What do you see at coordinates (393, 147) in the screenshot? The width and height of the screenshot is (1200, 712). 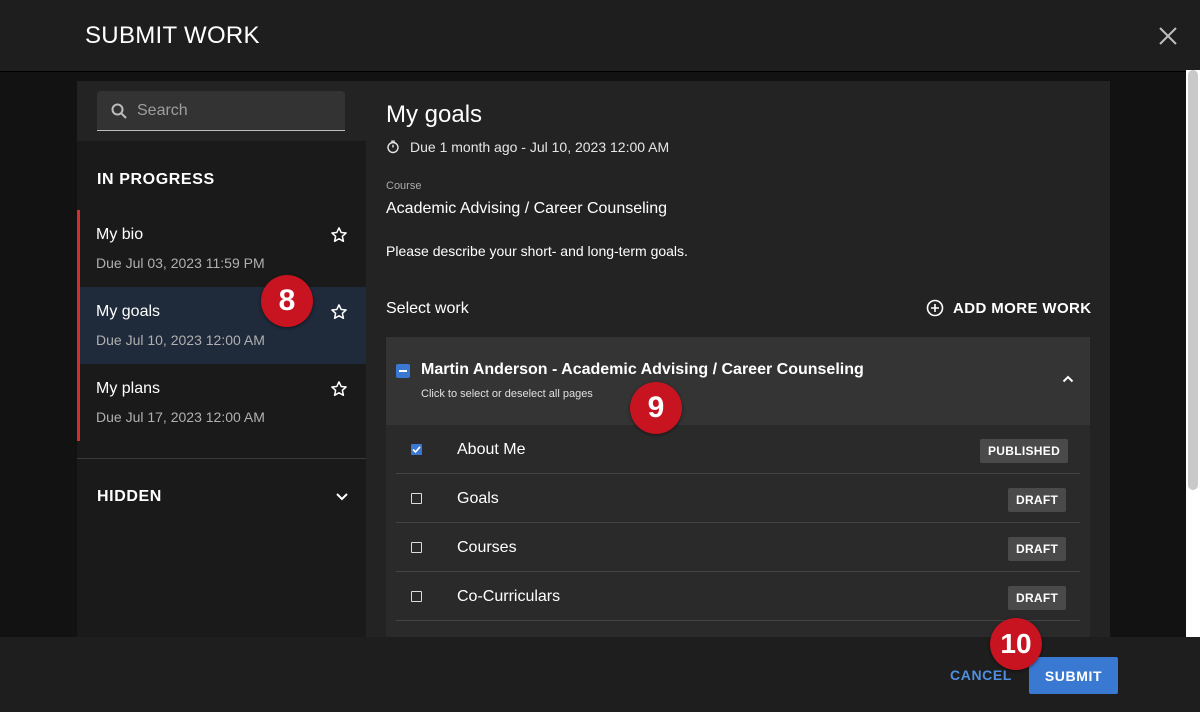 I see `timer-icon` at bounding box center [393, 147].